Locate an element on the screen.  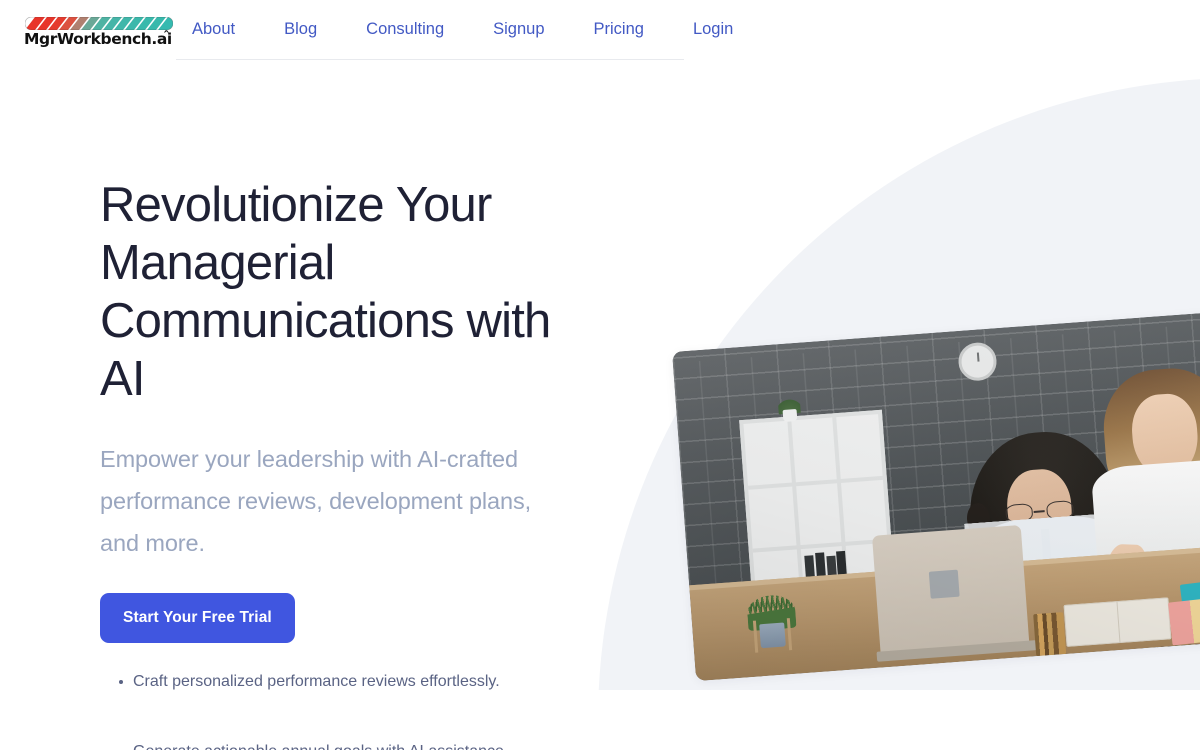
brand-circumflex-icon: ˆ is located at coordinates (166, 35).